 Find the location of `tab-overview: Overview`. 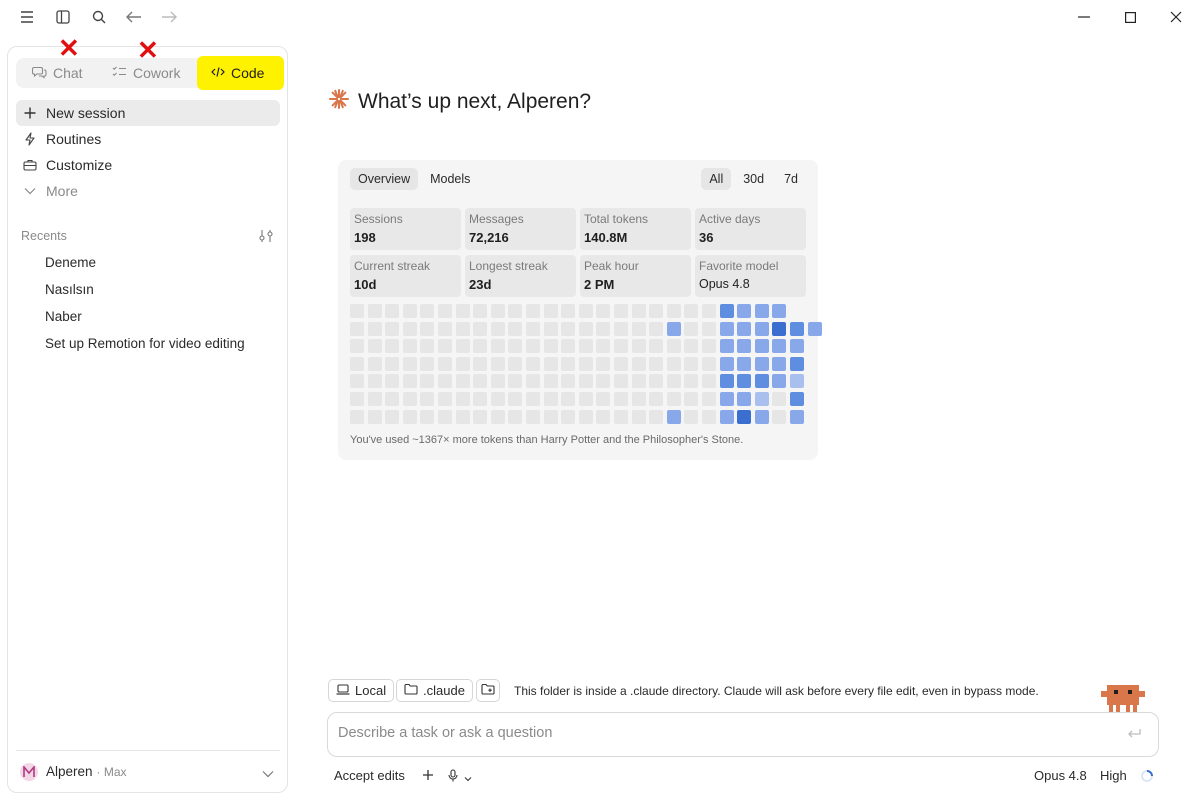

tab-overview: Overview is located at coordinates (384, 179).